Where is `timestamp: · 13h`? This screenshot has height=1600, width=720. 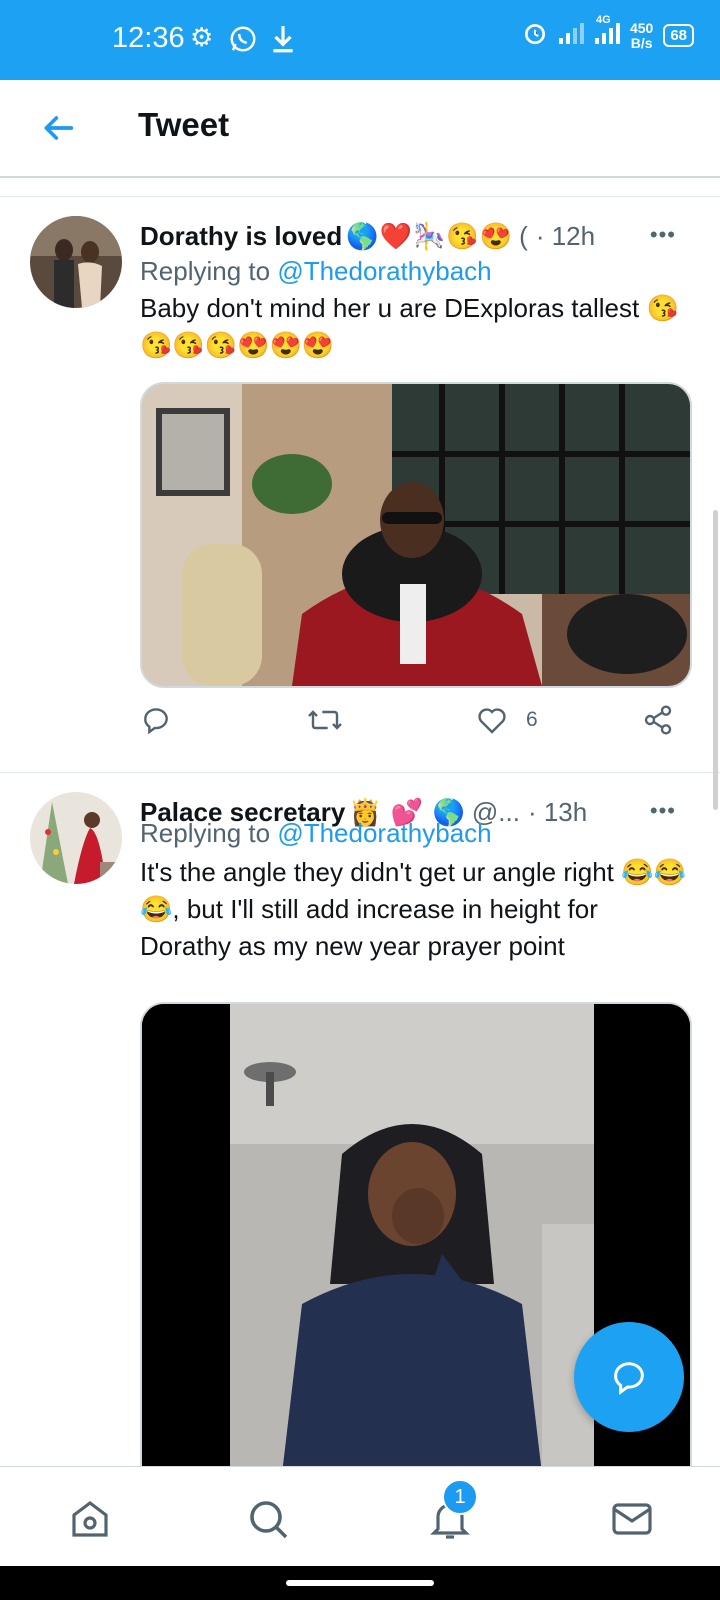 timestamp: · 13h is located at coordinates (557, 811).